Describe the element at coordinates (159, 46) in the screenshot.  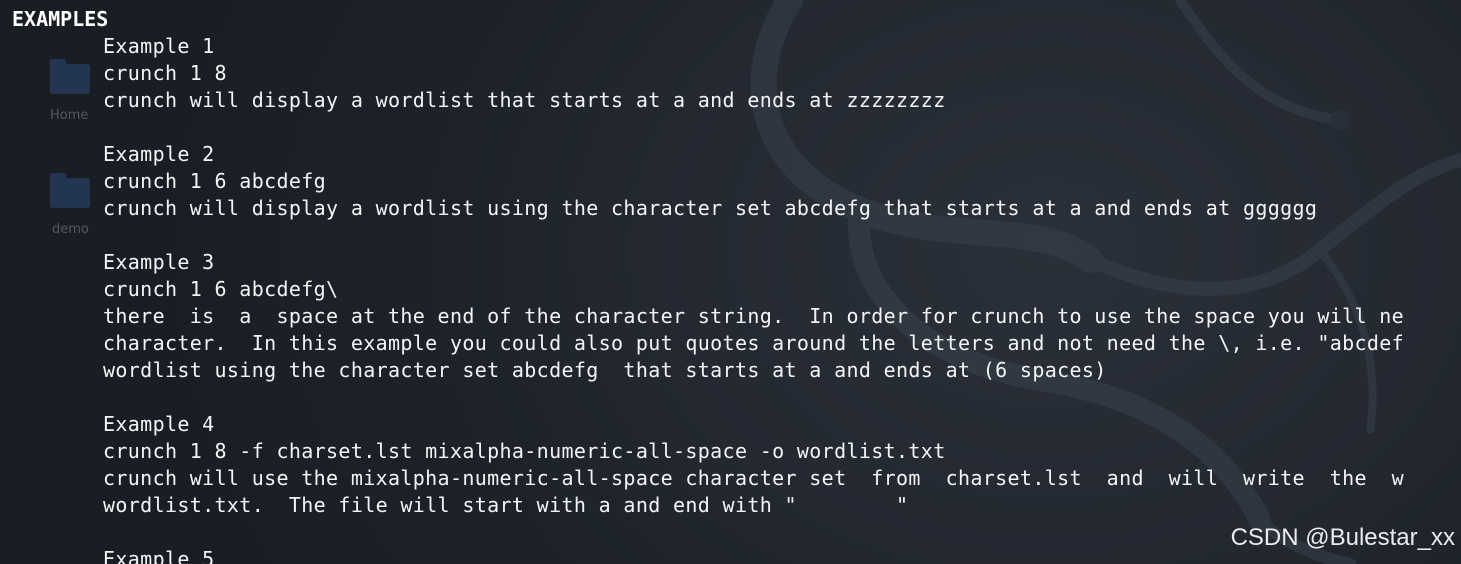
I see `terminal-line: Example 1` at that location.